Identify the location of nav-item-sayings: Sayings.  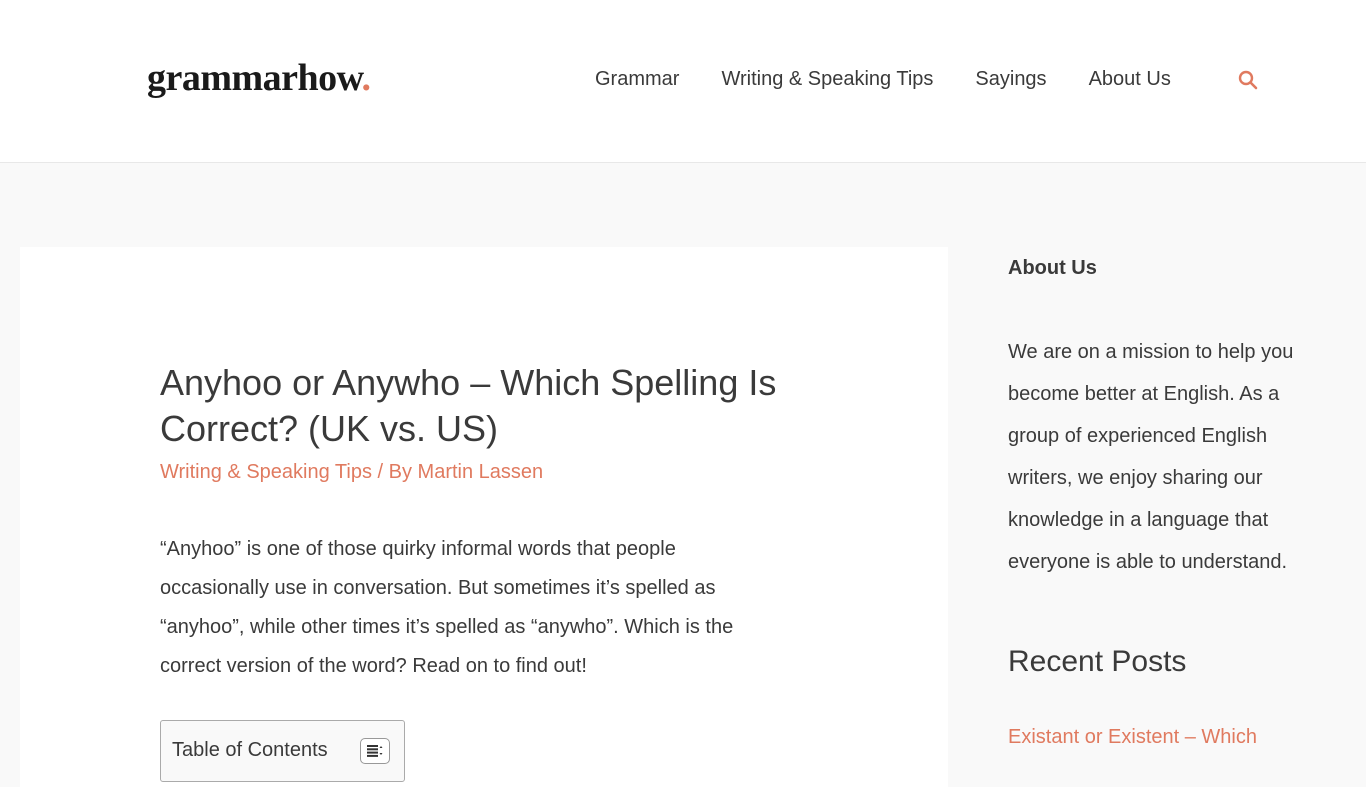
(1010, 79).